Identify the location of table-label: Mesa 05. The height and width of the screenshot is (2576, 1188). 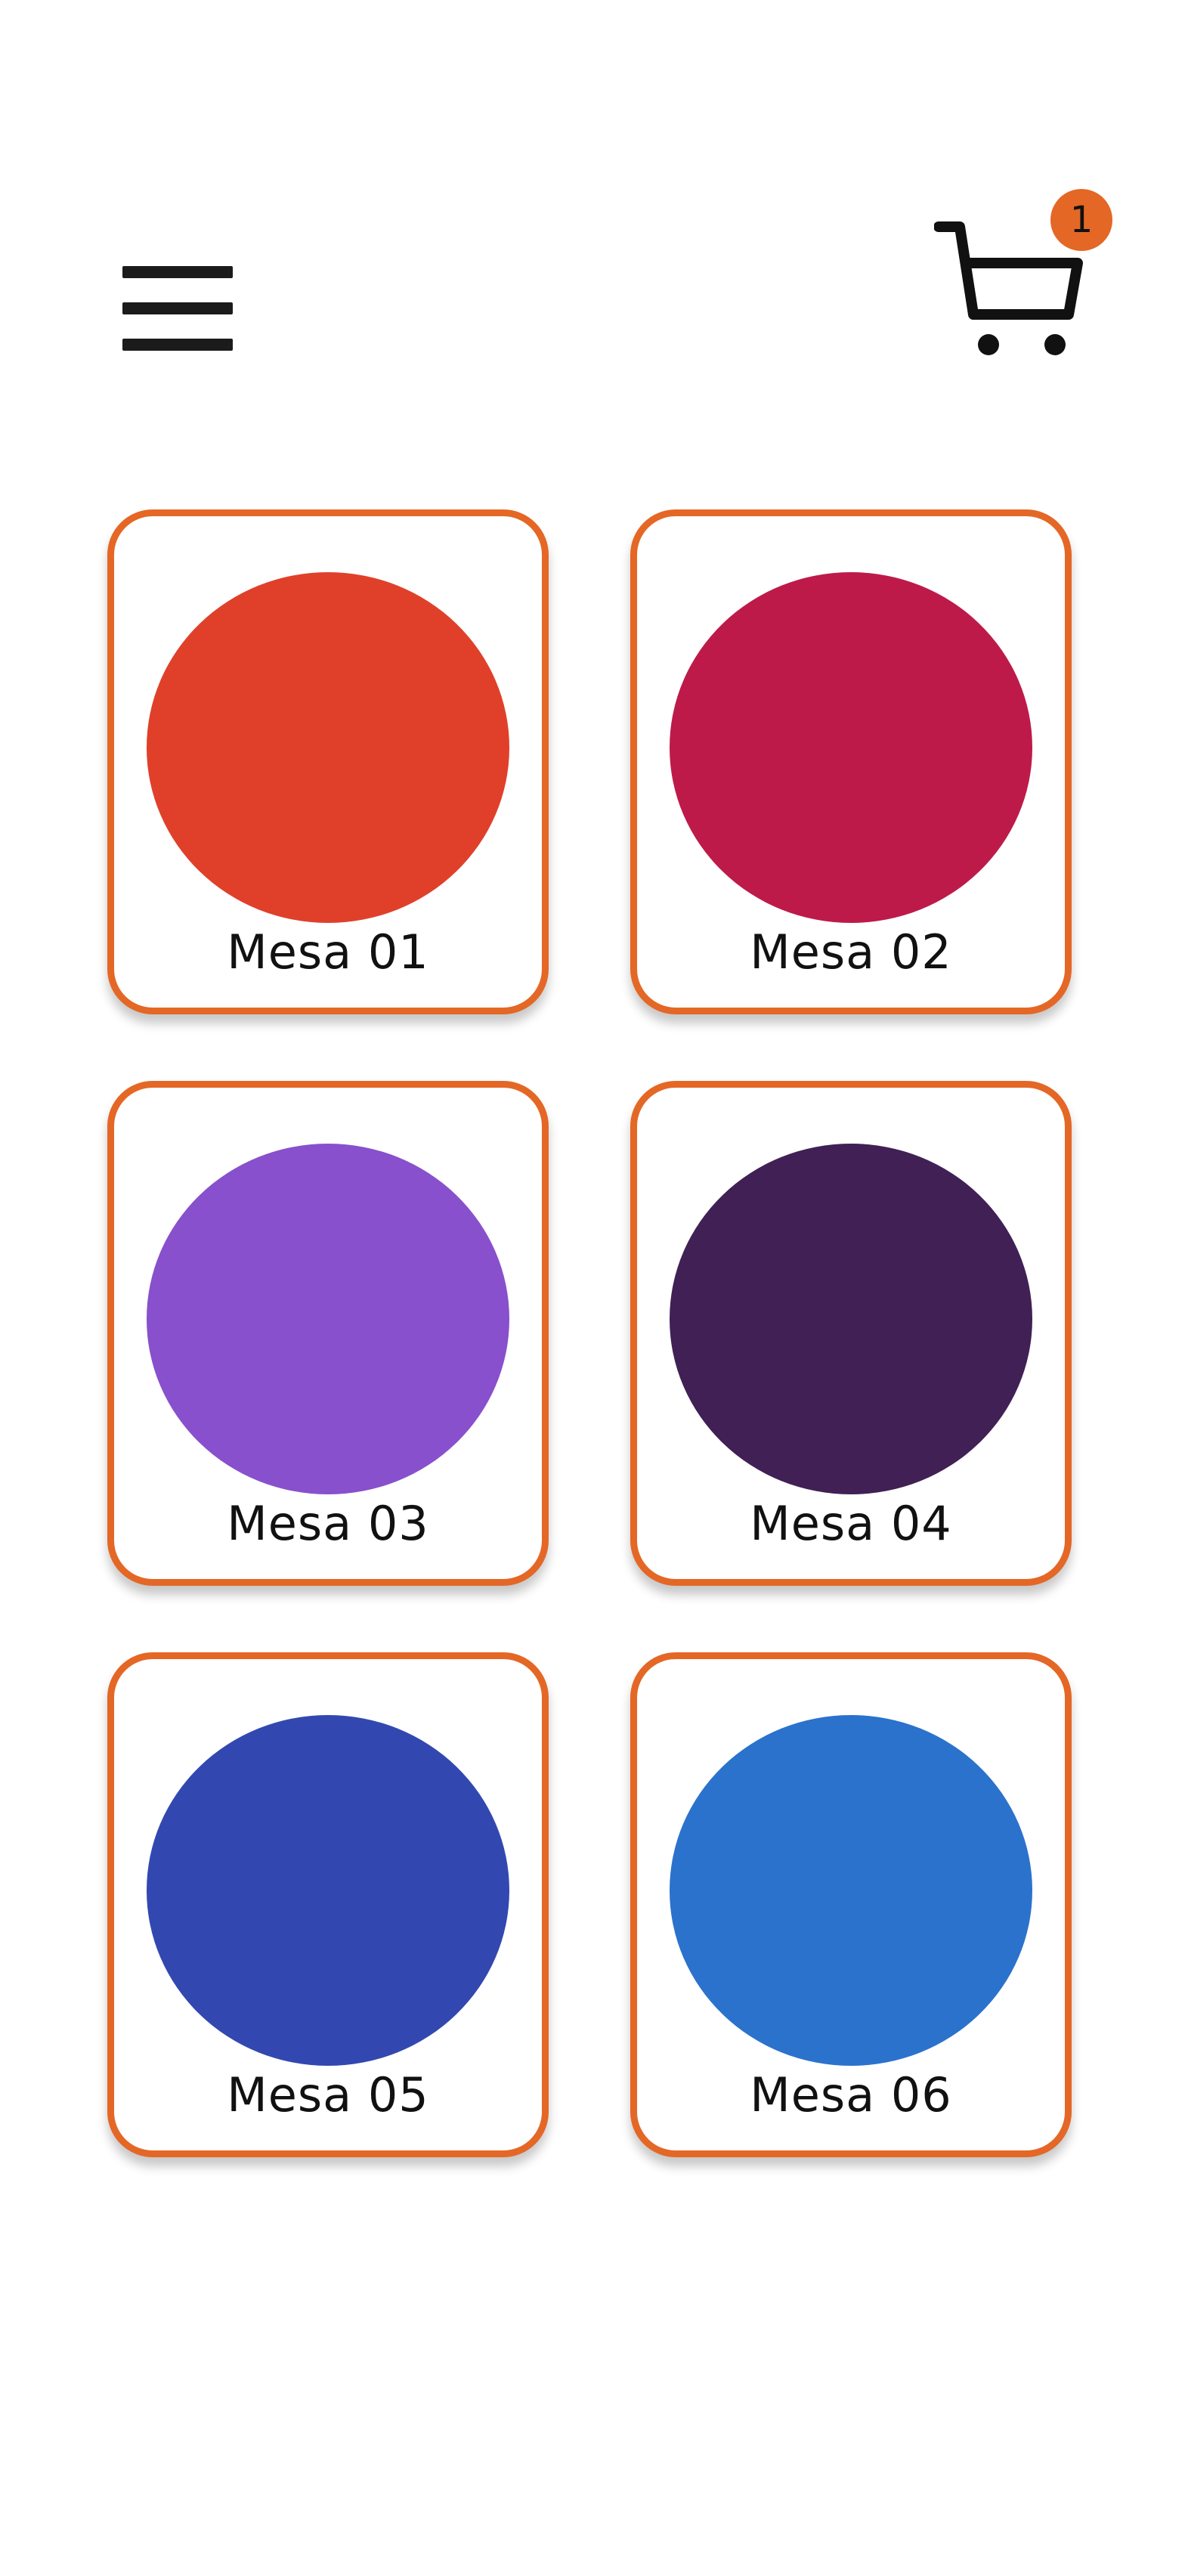
(328, 2094).